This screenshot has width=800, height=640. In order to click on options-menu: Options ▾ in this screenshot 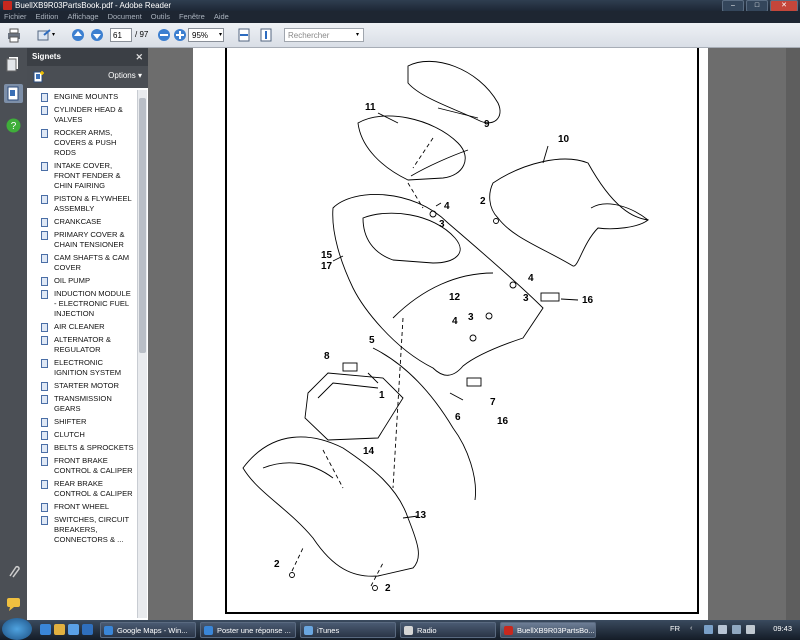, I will do `click(125, 75)`.